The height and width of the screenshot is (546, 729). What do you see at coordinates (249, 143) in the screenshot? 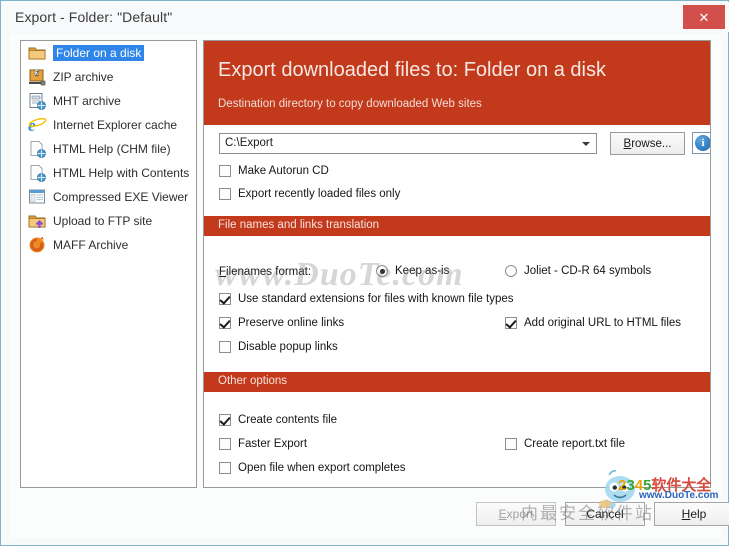
I see `destination-directory-value: C:\Export` at bounding box center [249, 143].